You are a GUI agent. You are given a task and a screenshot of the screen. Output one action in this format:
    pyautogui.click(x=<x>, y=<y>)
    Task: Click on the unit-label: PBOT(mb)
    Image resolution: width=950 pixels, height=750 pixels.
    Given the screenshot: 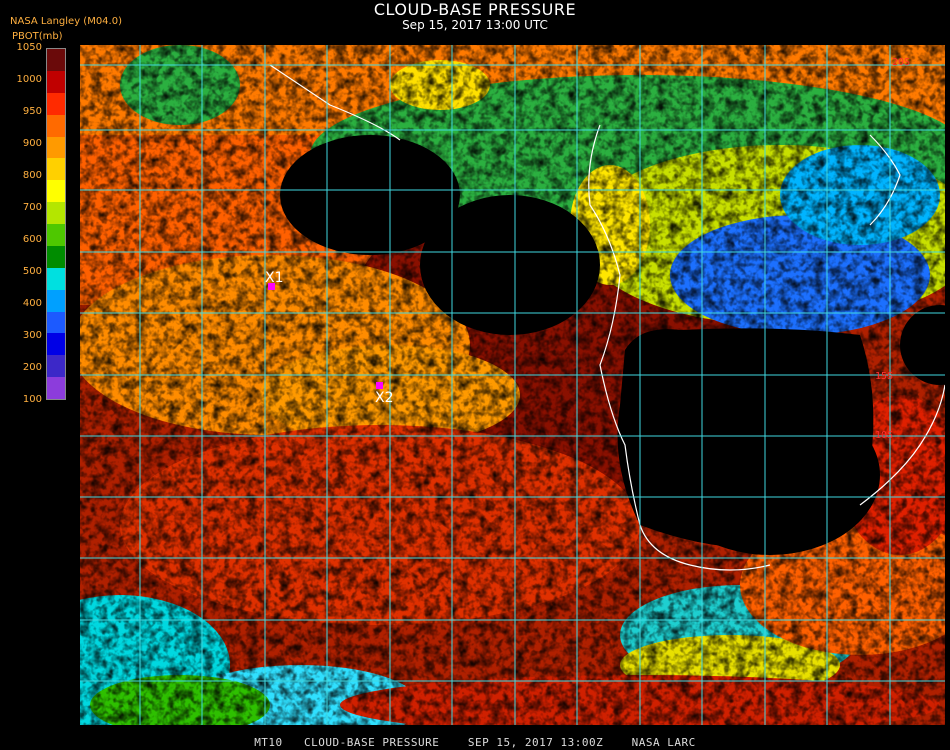 What is the action you would take?
    pyautogui.click(x=37, y=36)
    